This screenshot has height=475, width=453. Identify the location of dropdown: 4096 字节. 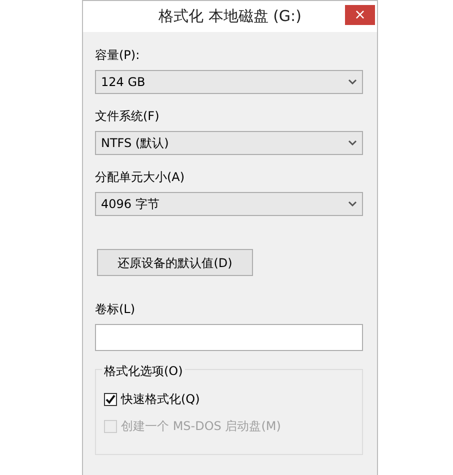
(229, 204).